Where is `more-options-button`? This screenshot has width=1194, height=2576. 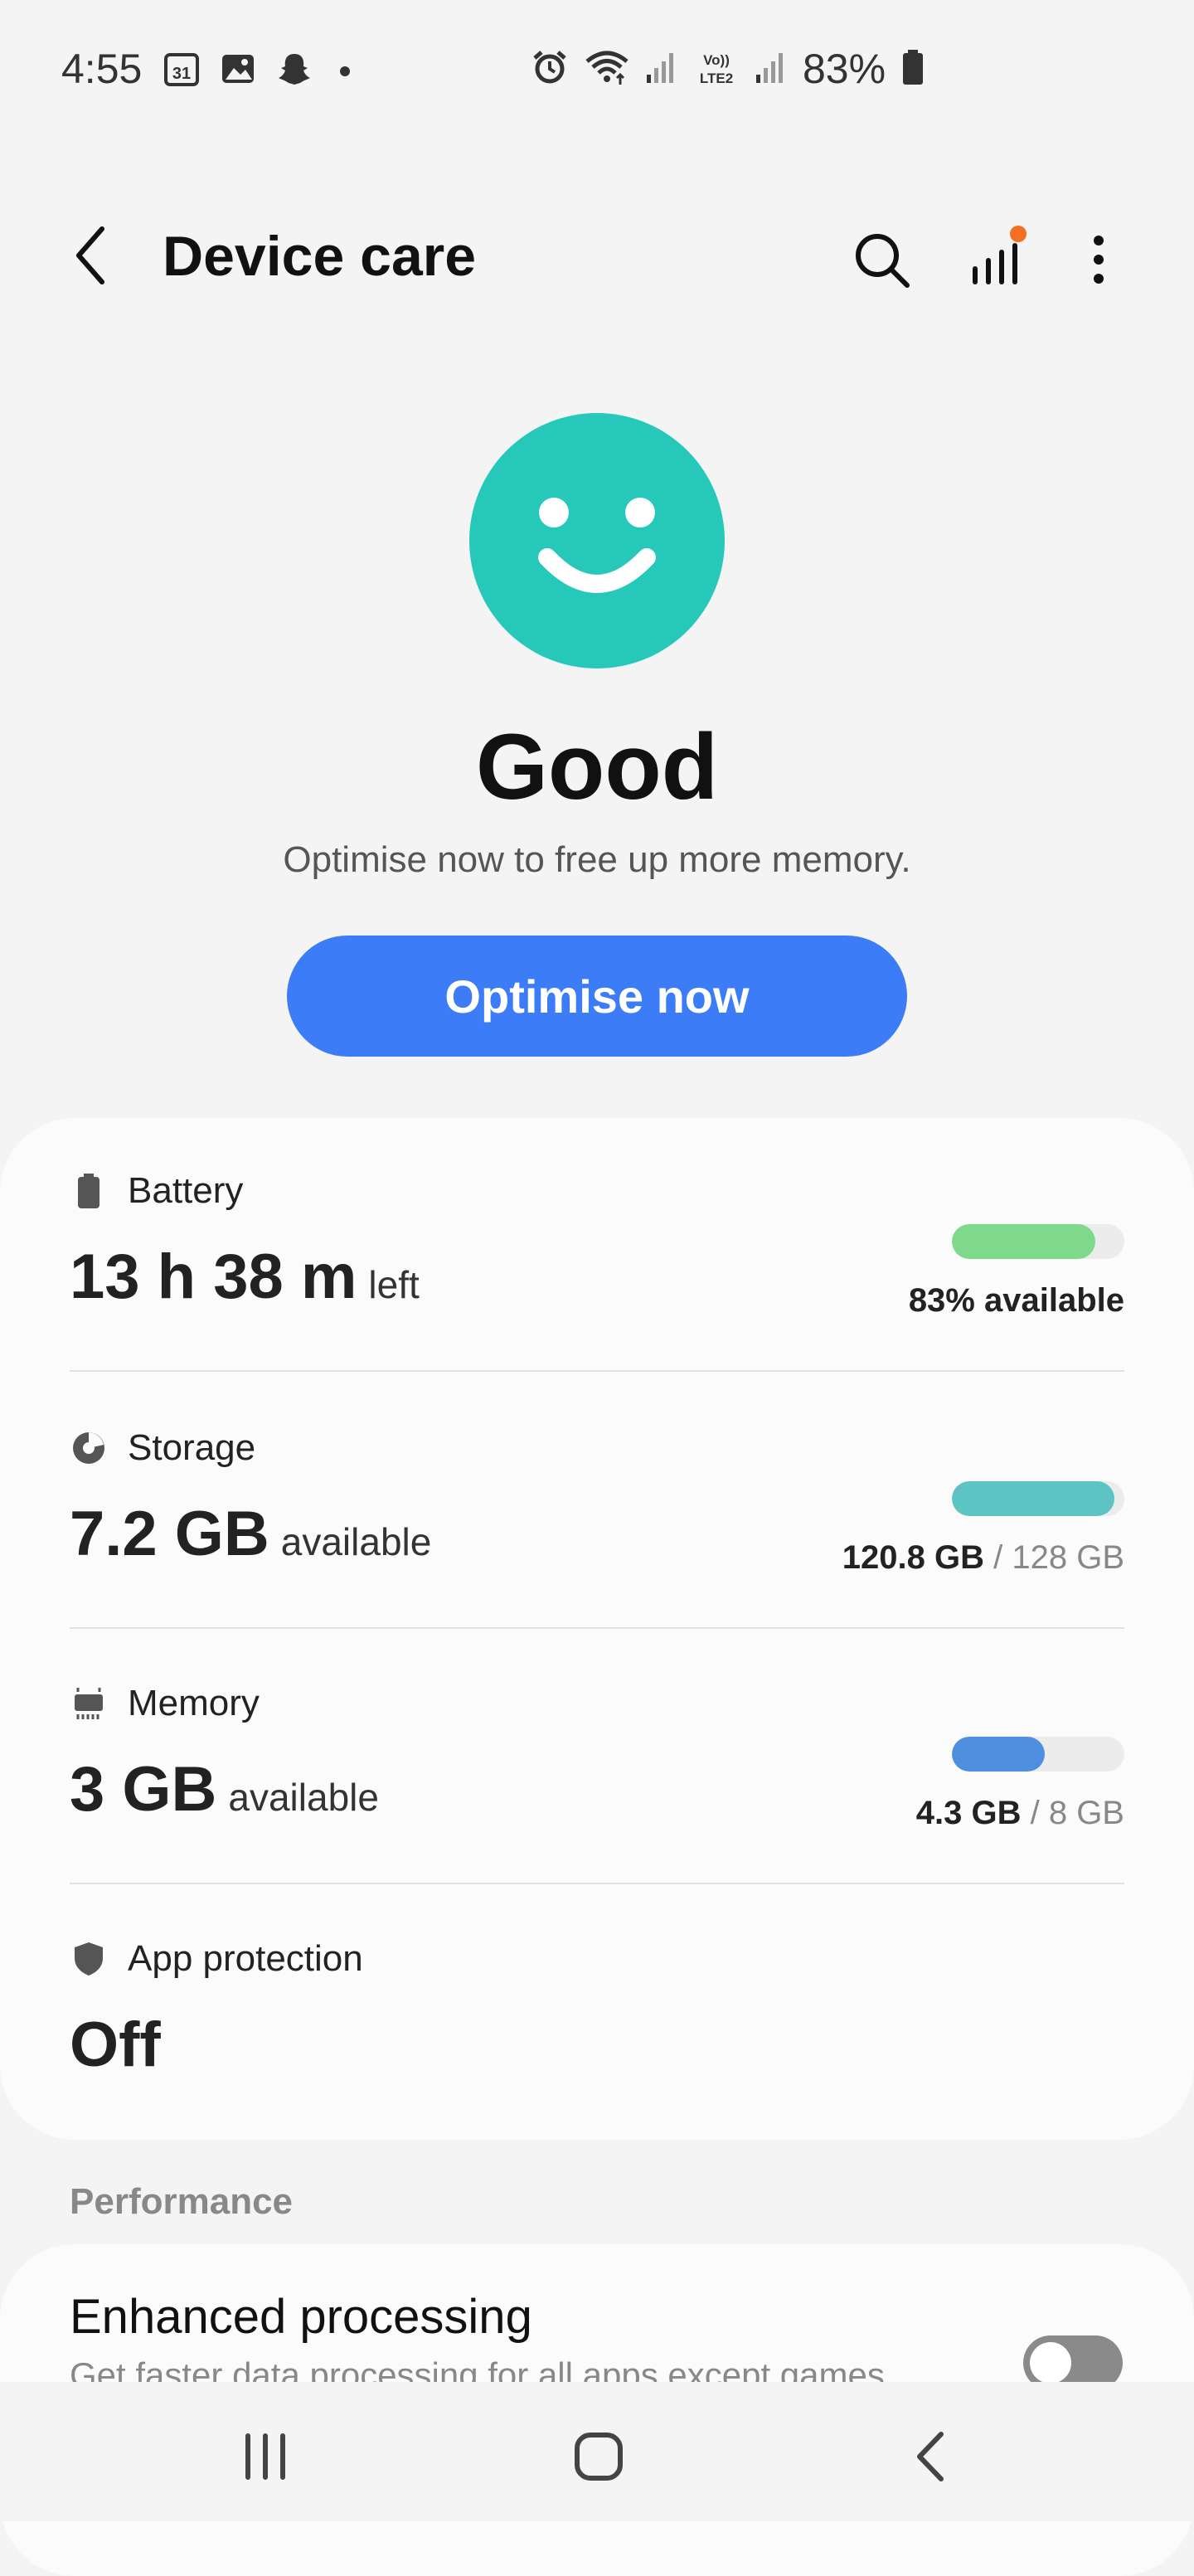 more-options-button is located at coordinates (1099, 260).